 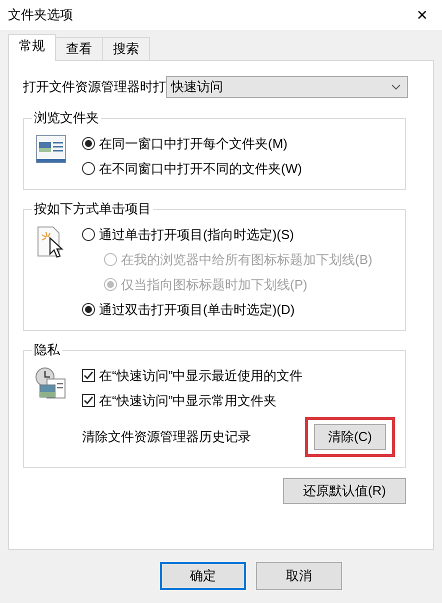 I want to click on chevron-down-icon, so click(x=396, y=87).